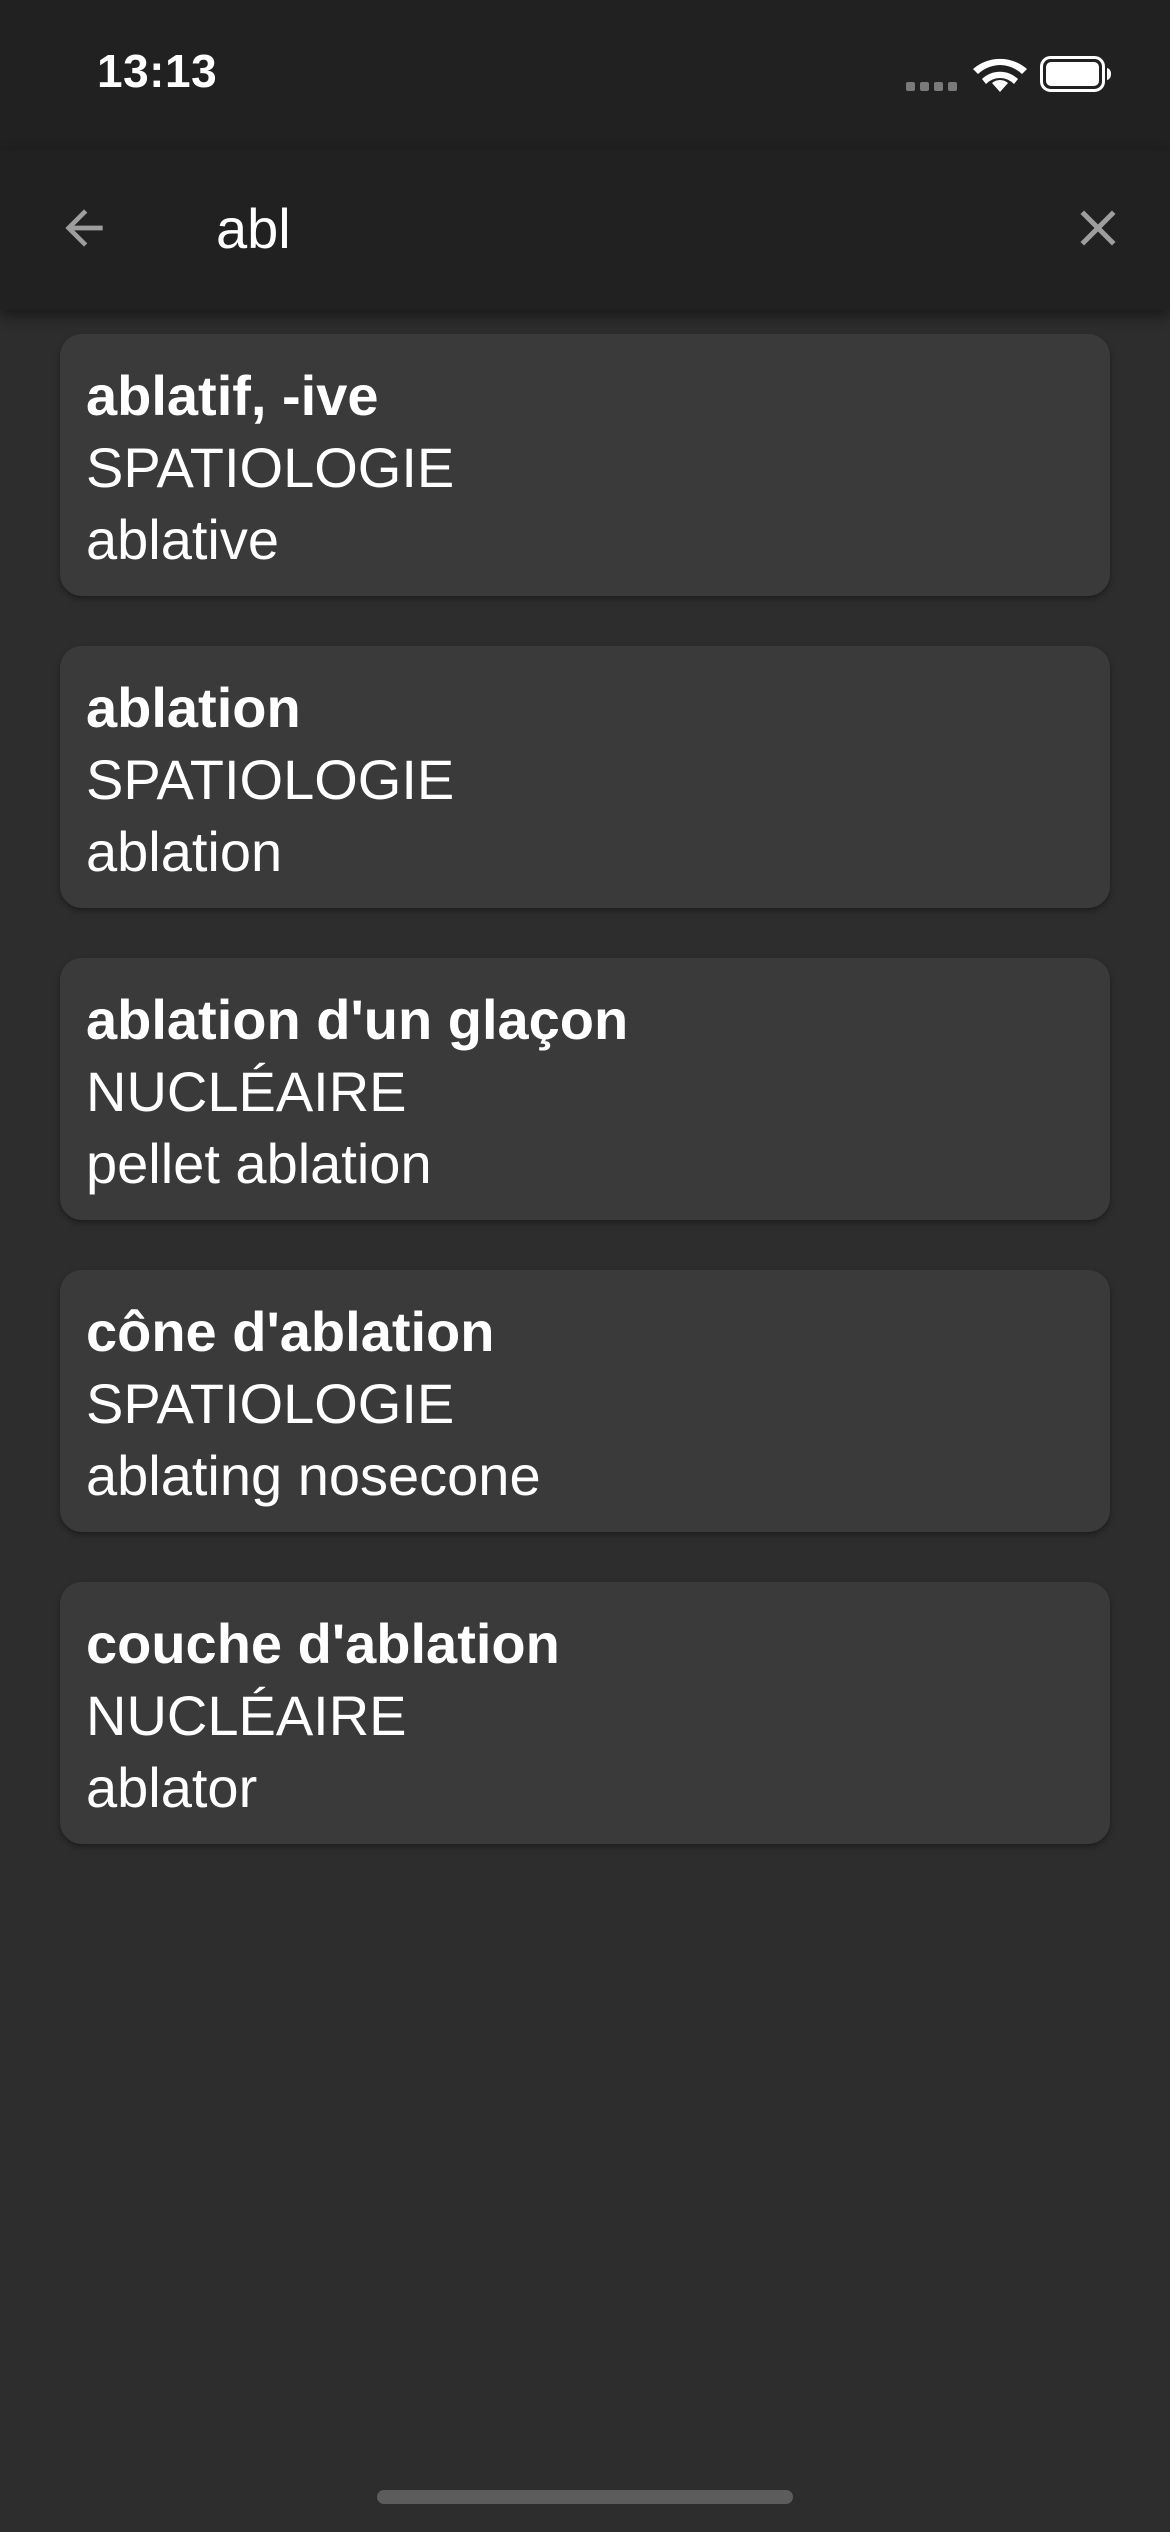  I want to click on search-app-bar, so click(585, 230).